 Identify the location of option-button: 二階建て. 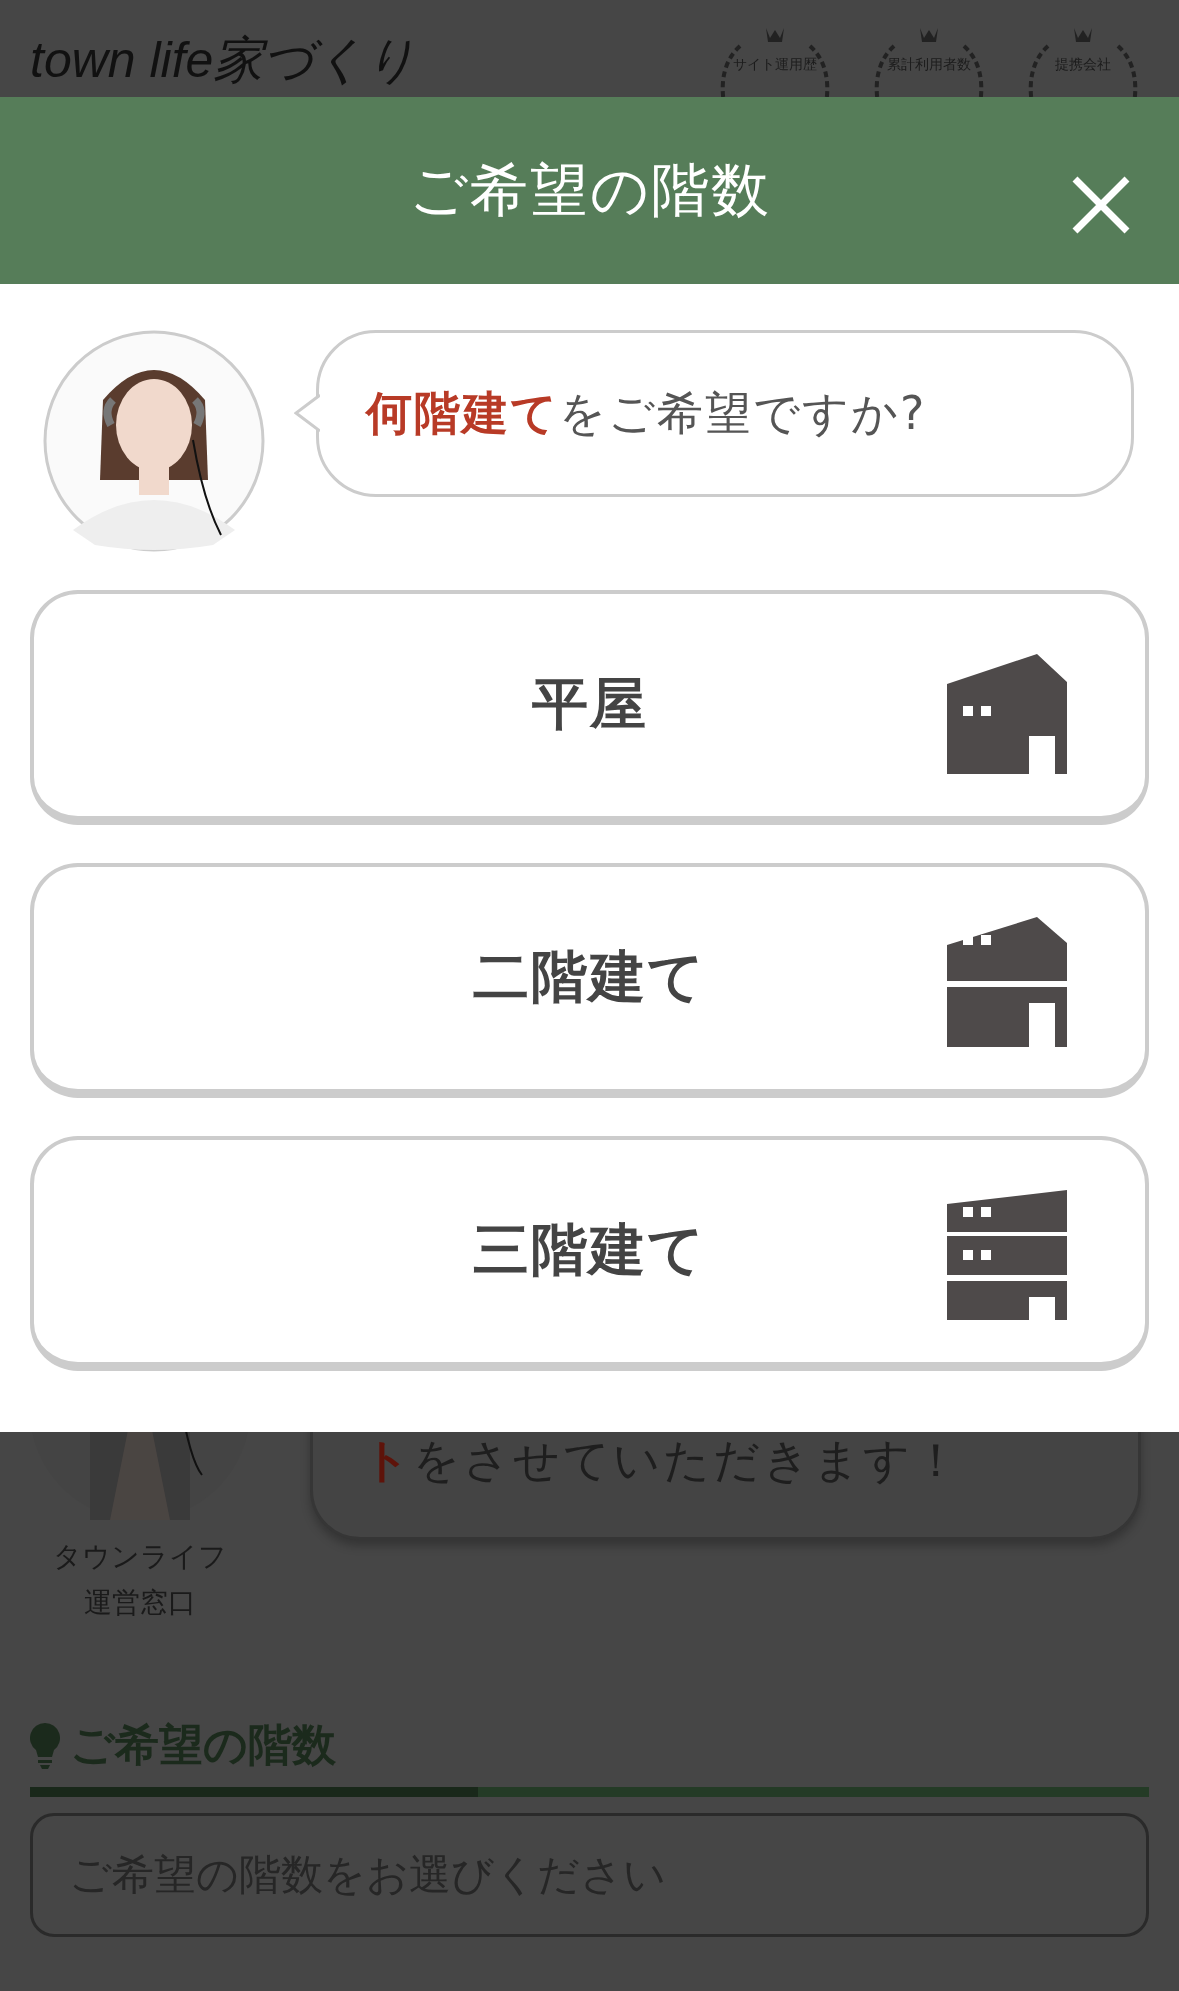
(589, 980).